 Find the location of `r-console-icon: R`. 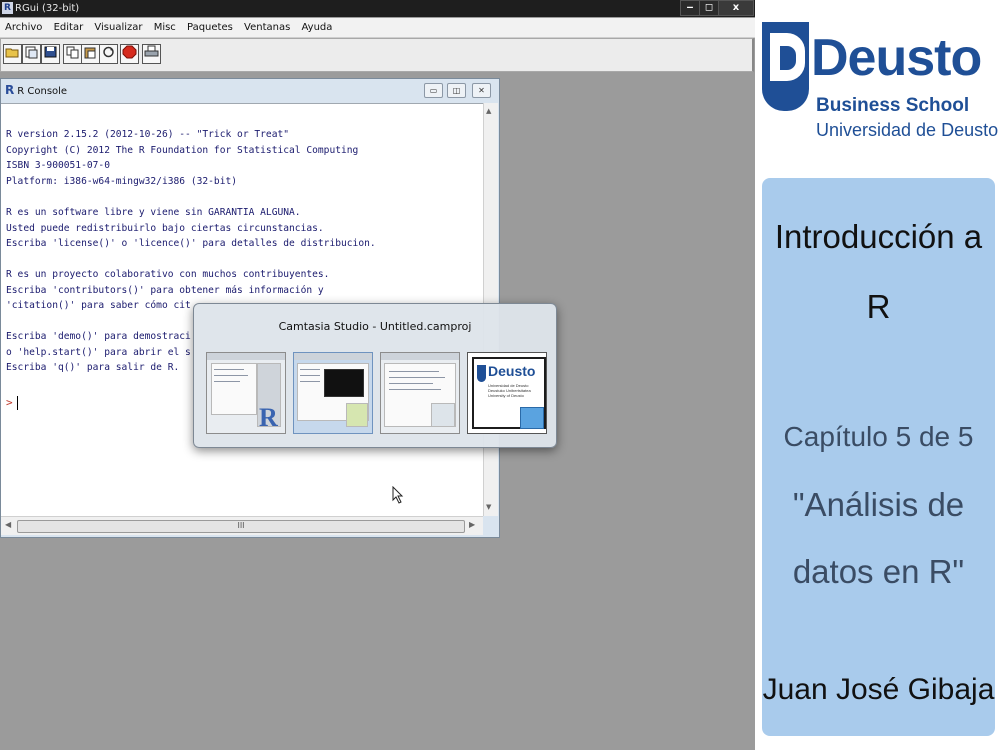

r-console-icon: R is located at coordinates (10, 90).